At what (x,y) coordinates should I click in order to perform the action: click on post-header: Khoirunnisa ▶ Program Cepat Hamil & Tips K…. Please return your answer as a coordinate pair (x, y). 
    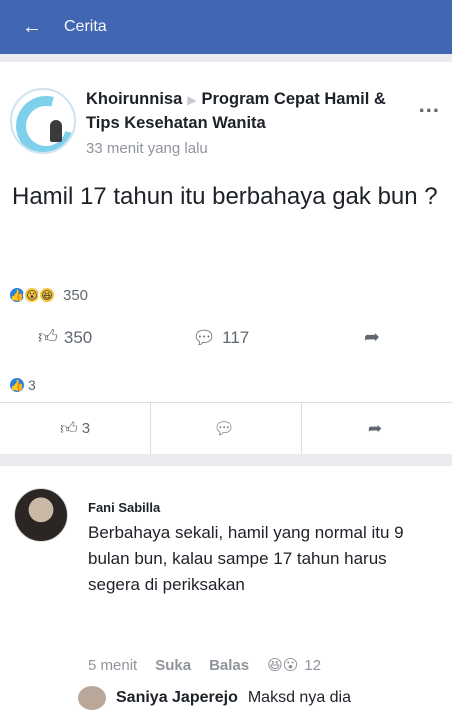
    Looking at the image, I should click on (226, 129).